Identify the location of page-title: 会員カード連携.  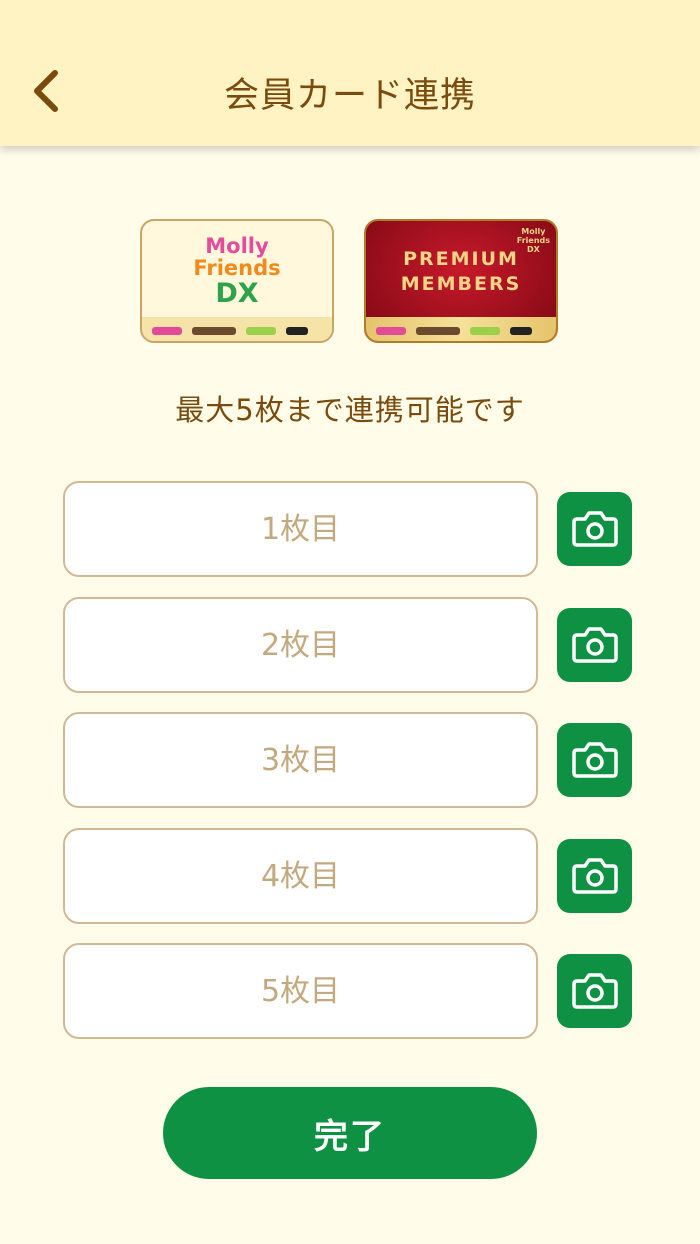
(349, 95).